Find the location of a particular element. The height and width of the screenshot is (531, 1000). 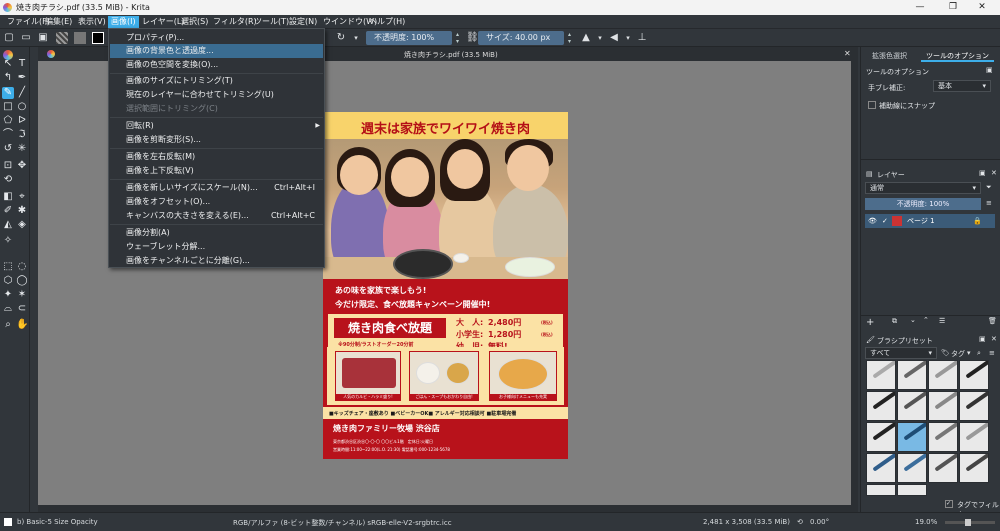

assistant-tool-icon: ✧ is located at coordinates (8, 241).